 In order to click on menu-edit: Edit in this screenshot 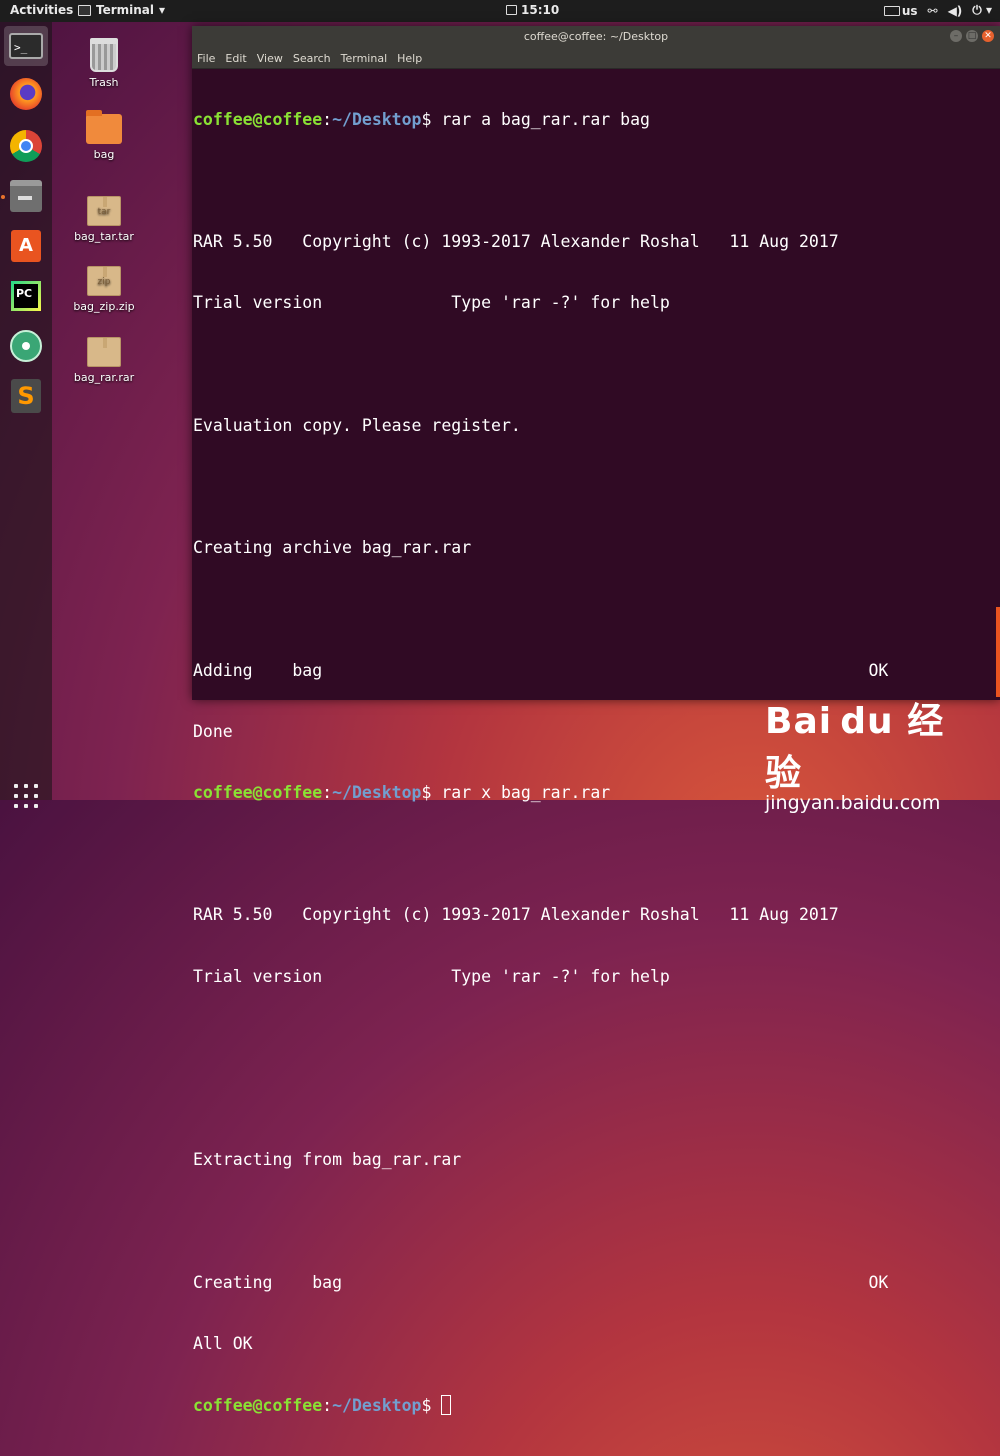, I will do `click(235, 58)`.